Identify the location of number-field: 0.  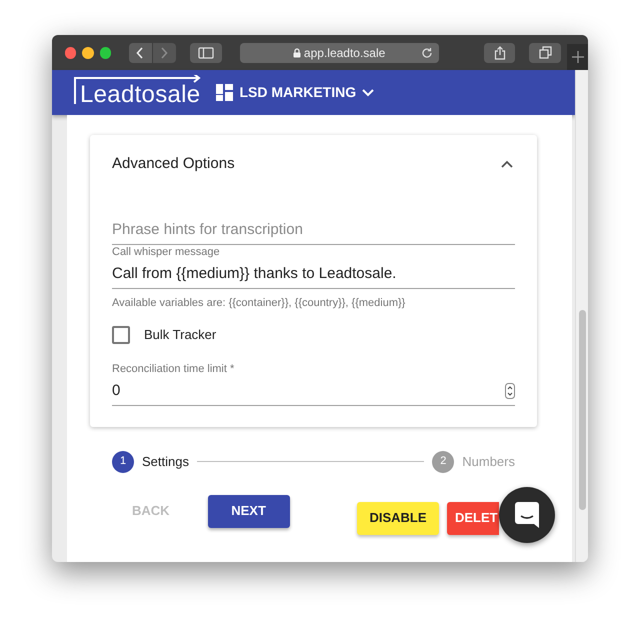
(308, 391).